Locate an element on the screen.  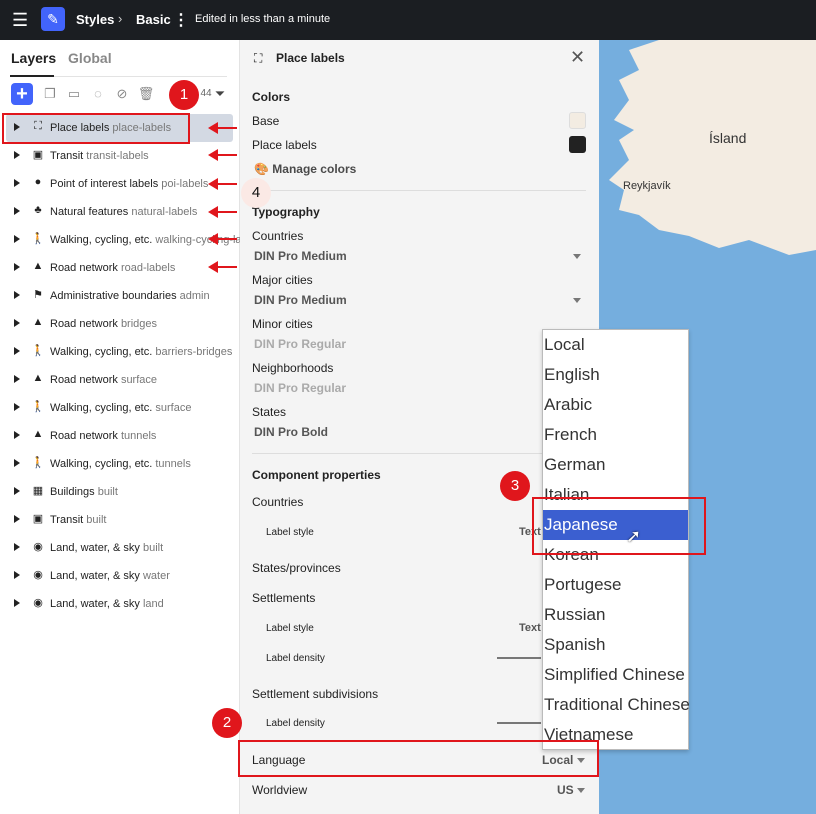
layer-id: tunnels is located at coordinates (138, 436).